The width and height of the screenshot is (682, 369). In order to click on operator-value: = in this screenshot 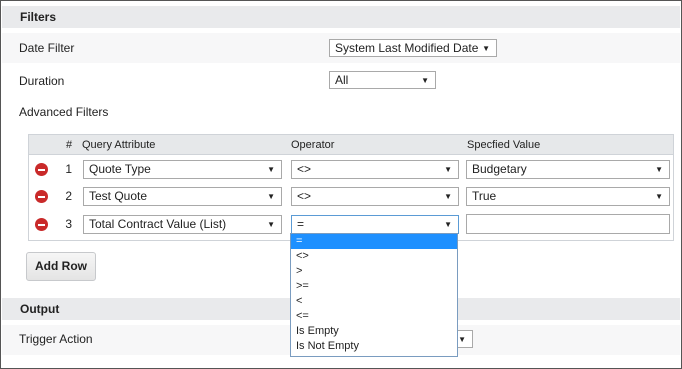, I will do `click(301, 224)`.